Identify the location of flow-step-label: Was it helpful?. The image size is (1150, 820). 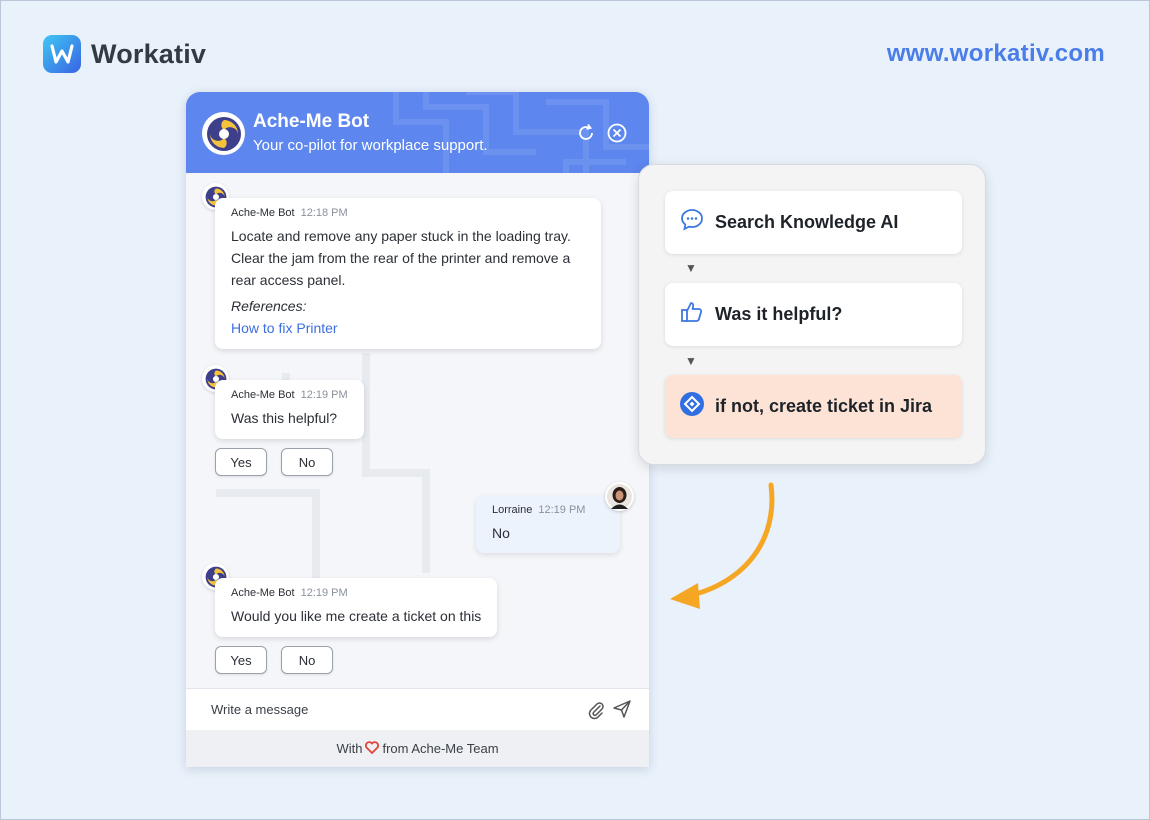
(779, 314).